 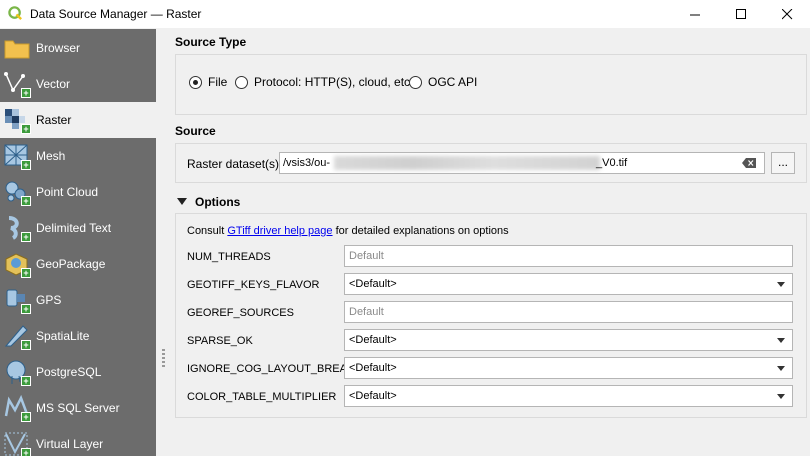 I want to click on sidebar-item-spatialite: + SpatiaLite, so click(x=78, y=336).